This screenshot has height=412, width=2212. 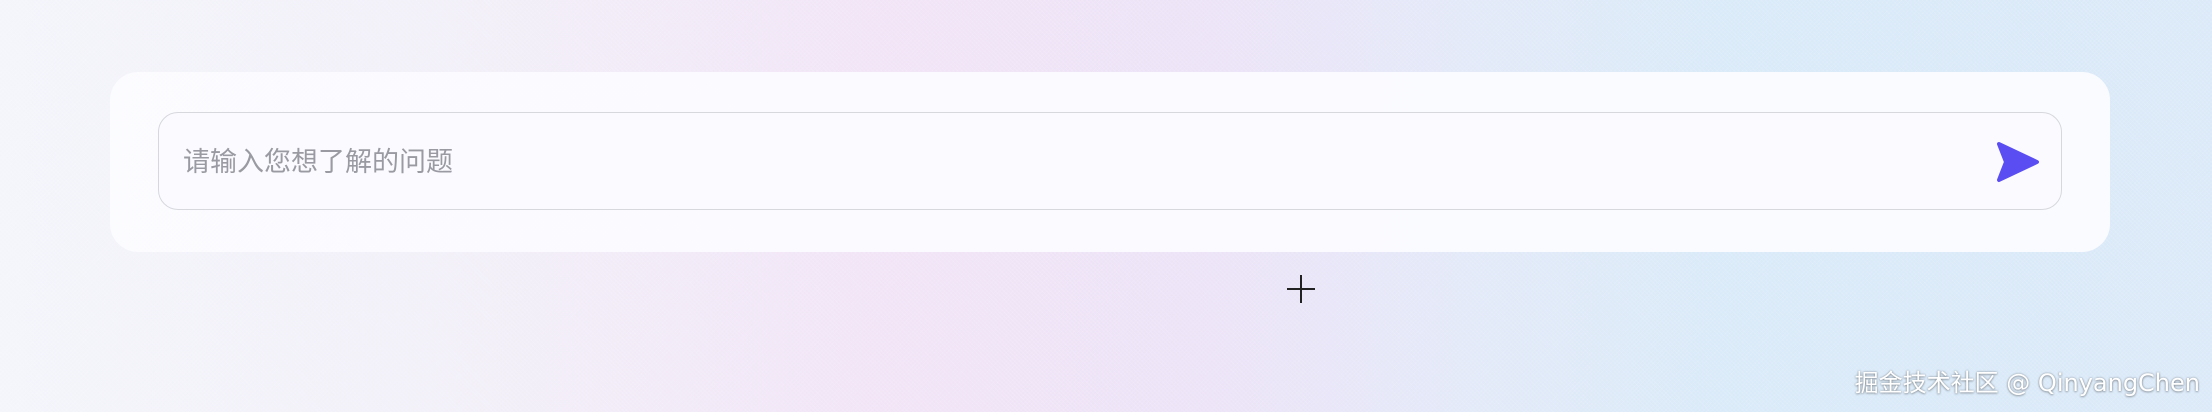 I want to click on send-button, so click(x=2018, y=162).